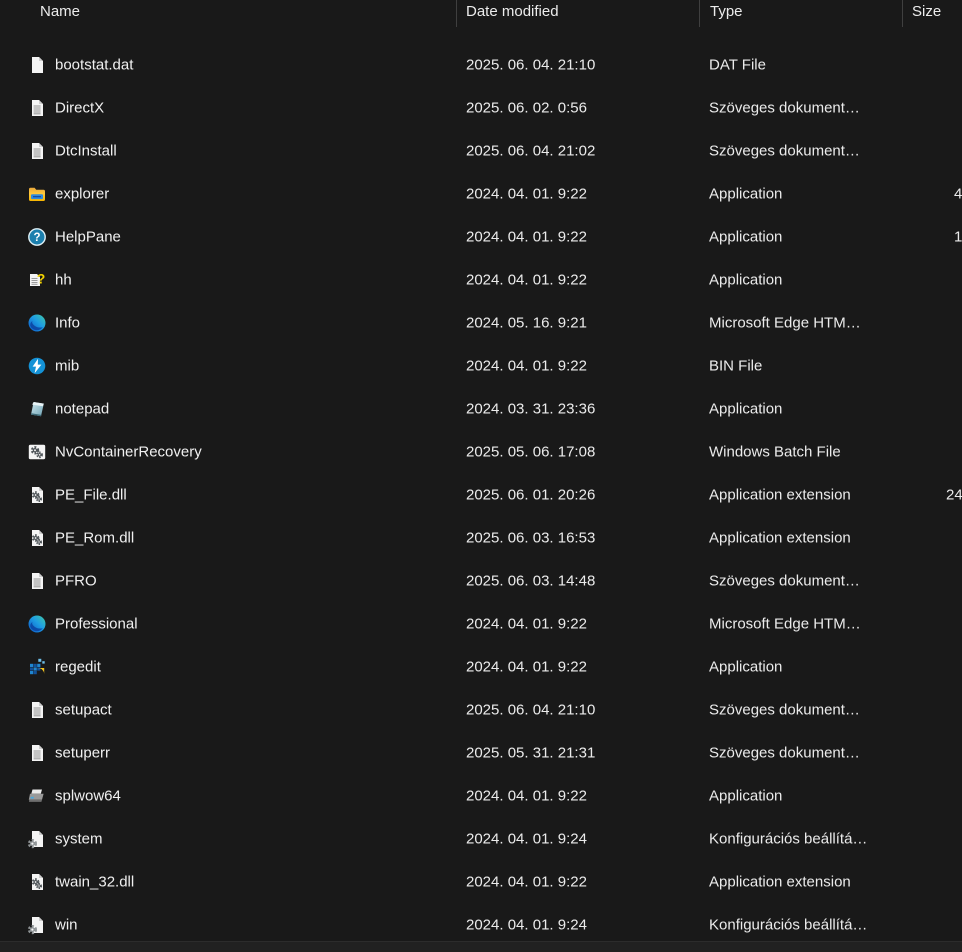 Image resolution: width=962 pixels, height=952 pixels. I want to click on file-name: NvContainerRecovery, so click(128, 451).